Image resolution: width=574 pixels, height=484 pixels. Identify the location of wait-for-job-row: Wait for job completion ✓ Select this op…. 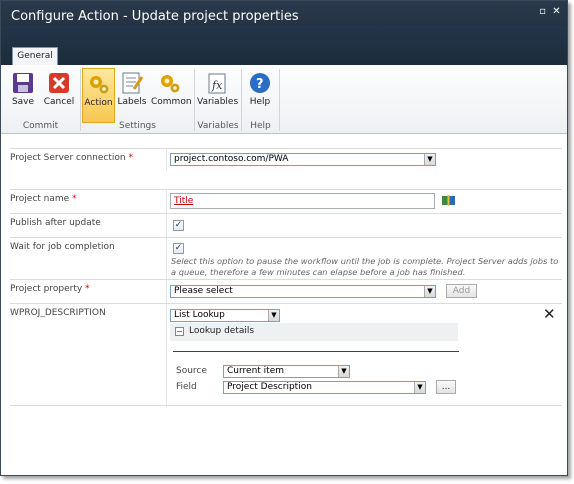
(286, 258).